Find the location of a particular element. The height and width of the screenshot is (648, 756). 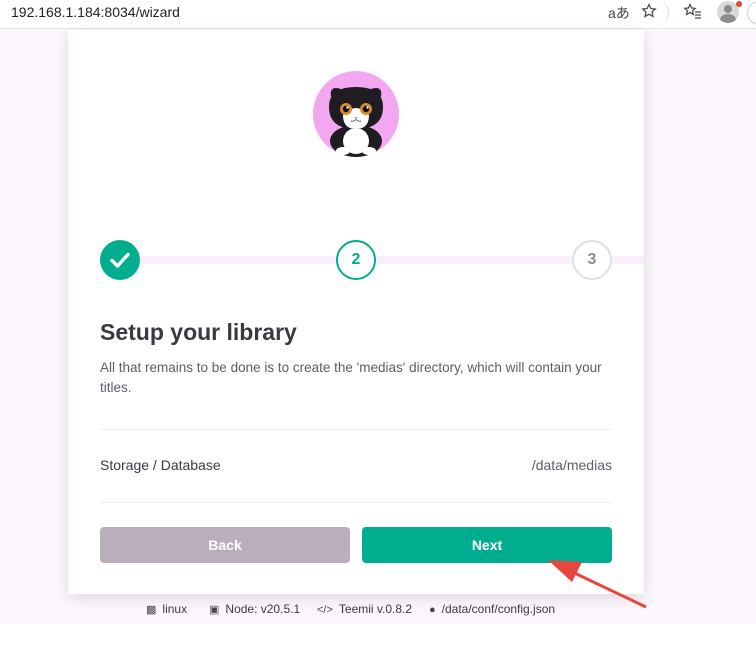

step-1-completed is located at coordinates (120, 260).